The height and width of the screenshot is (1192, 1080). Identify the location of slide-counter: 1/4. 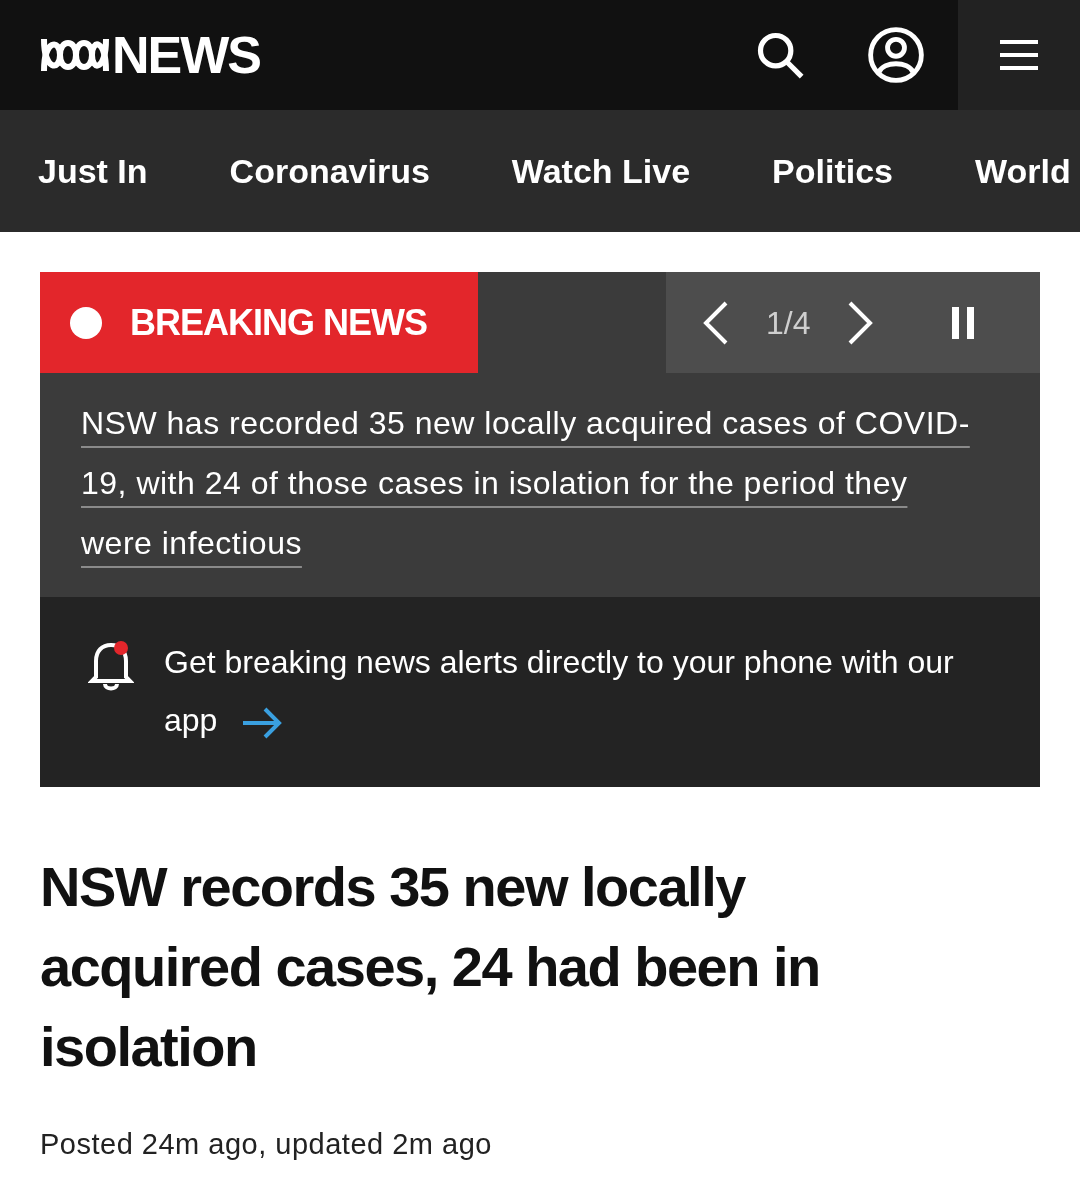
(788, 323).